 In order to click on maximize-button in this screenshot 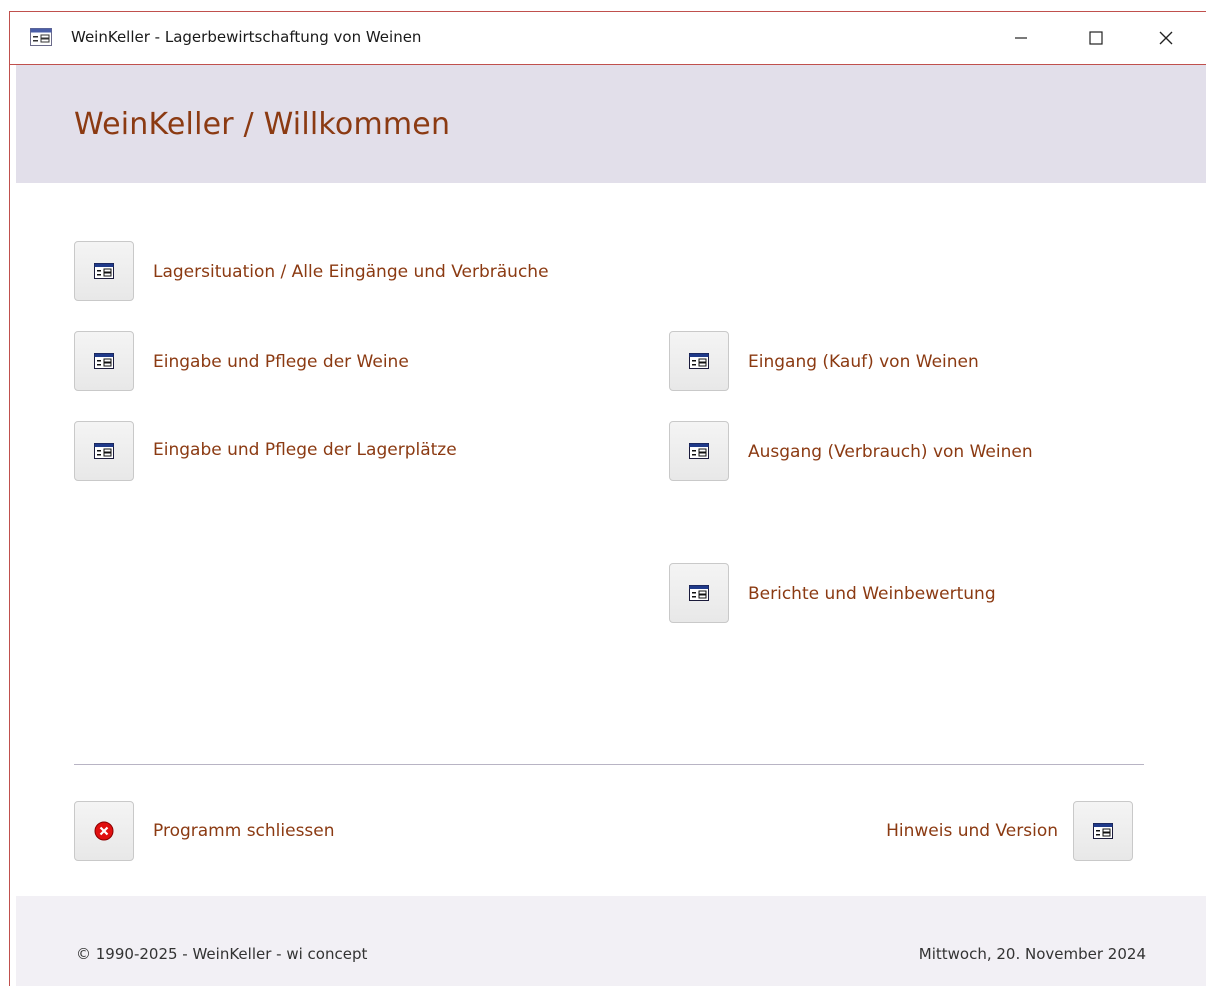, I will do `click(1096, 38)`.